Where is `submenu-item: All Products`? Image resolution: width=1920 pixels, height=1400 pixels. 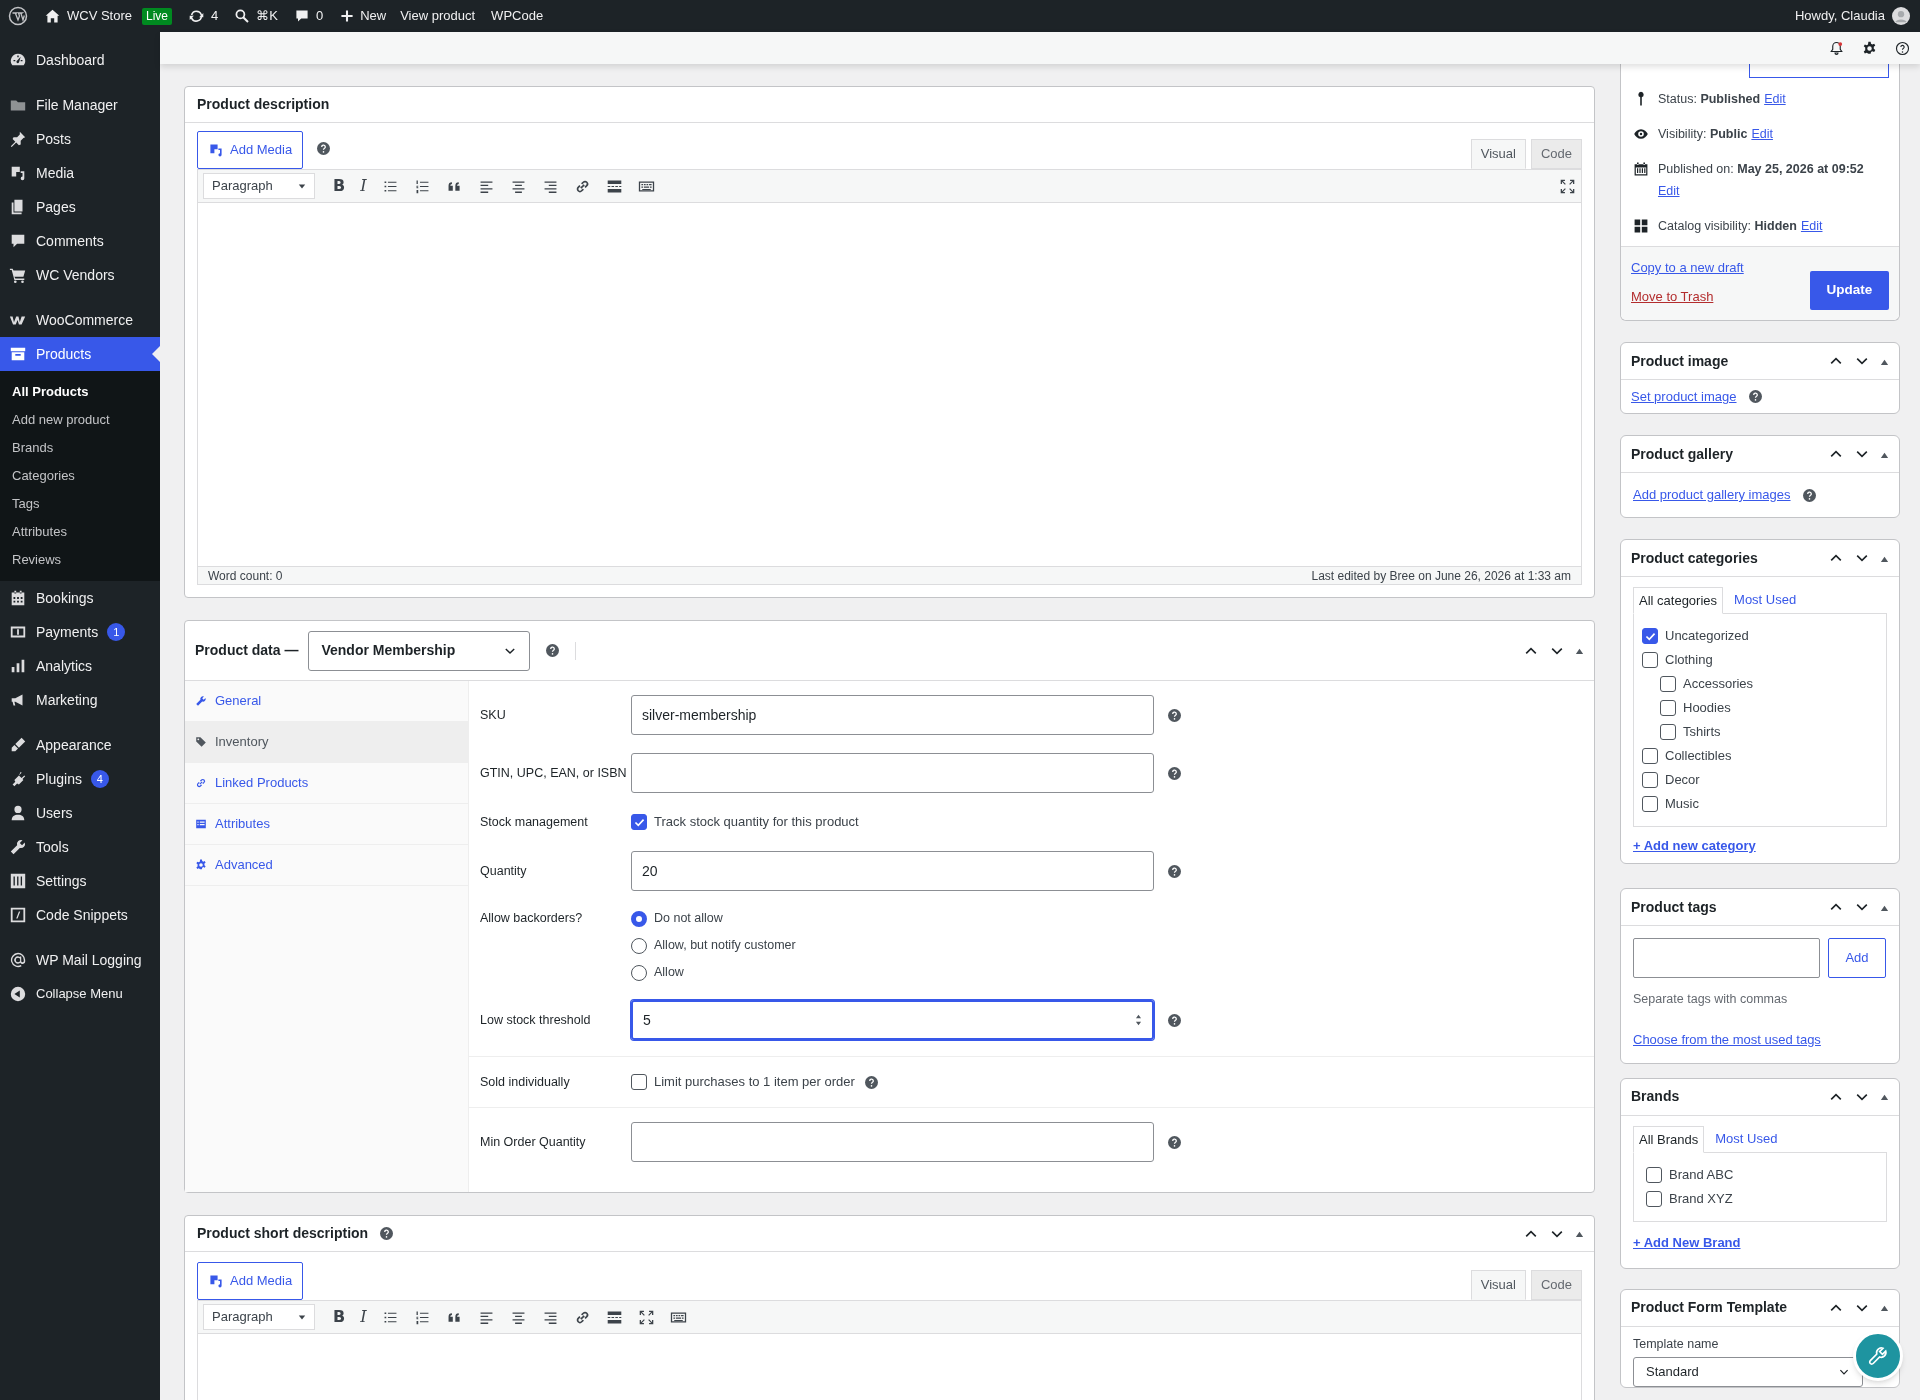 submenu-item: All Products is located at coordinates (80, 392).